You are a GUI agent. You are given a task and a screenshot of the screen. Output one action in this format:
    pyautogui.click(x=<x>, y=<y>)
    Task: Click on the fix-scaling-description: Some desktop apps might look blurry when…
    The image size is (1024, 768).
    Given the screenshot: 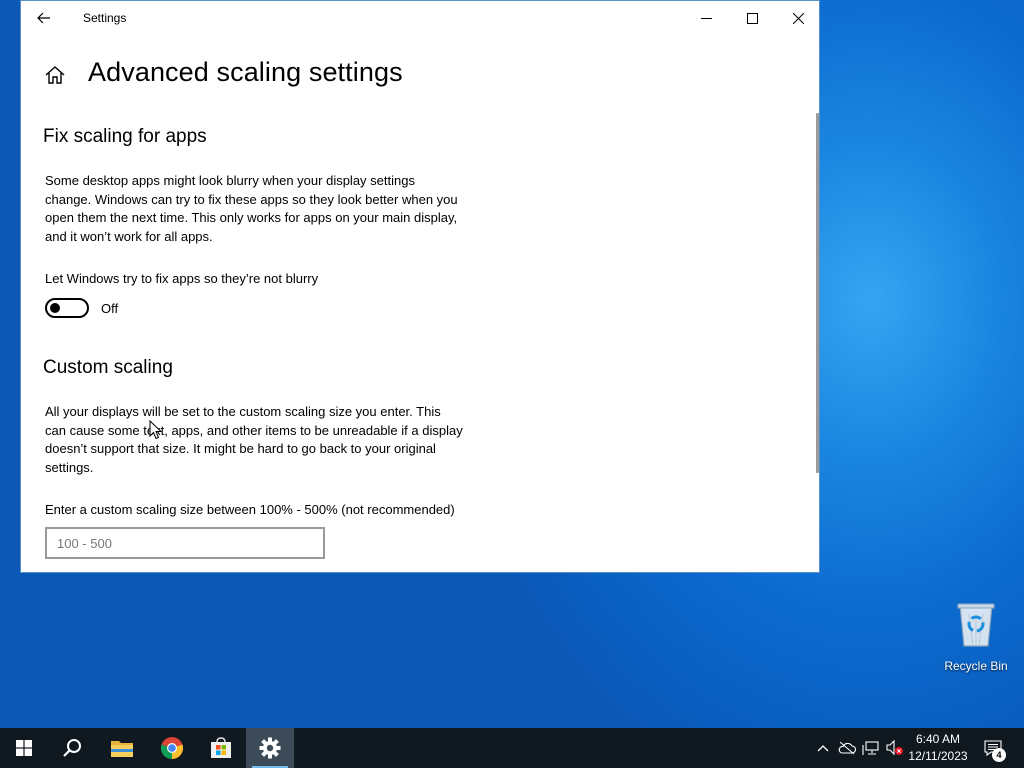 What is the action you would take?
    pyautogui.click(x=271, y=209)
    